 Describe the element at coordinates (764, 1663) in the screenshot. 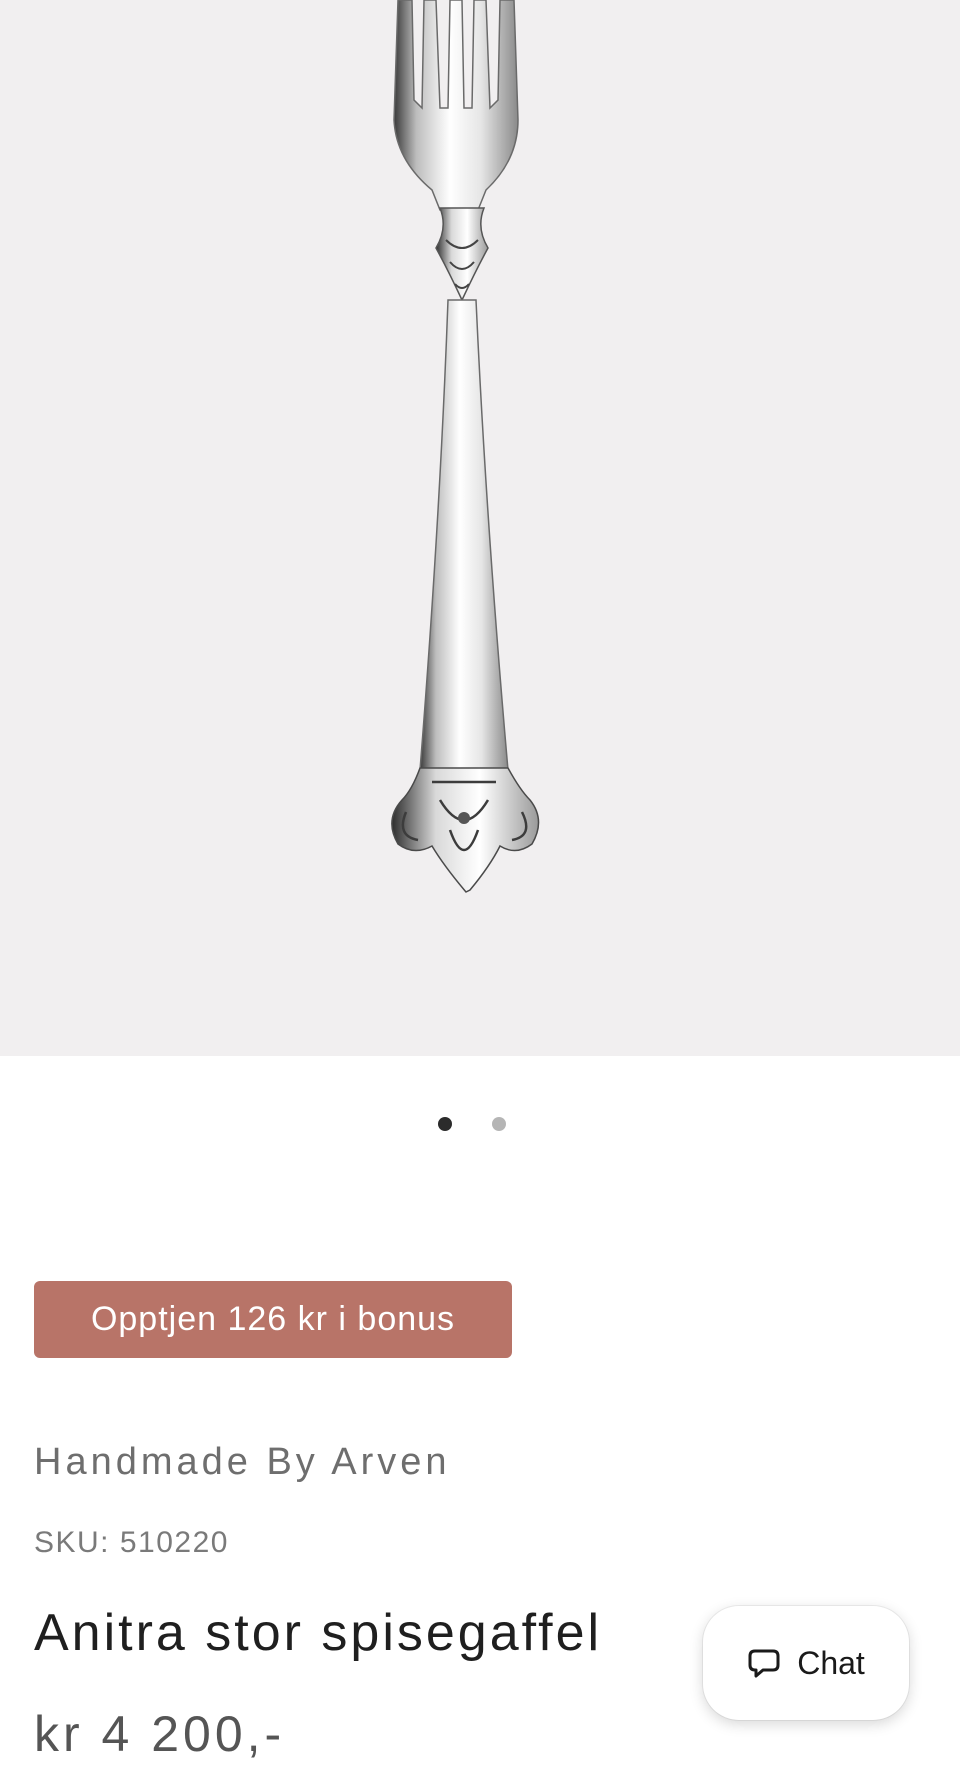

I see `chat-bubble-icon` at that location.